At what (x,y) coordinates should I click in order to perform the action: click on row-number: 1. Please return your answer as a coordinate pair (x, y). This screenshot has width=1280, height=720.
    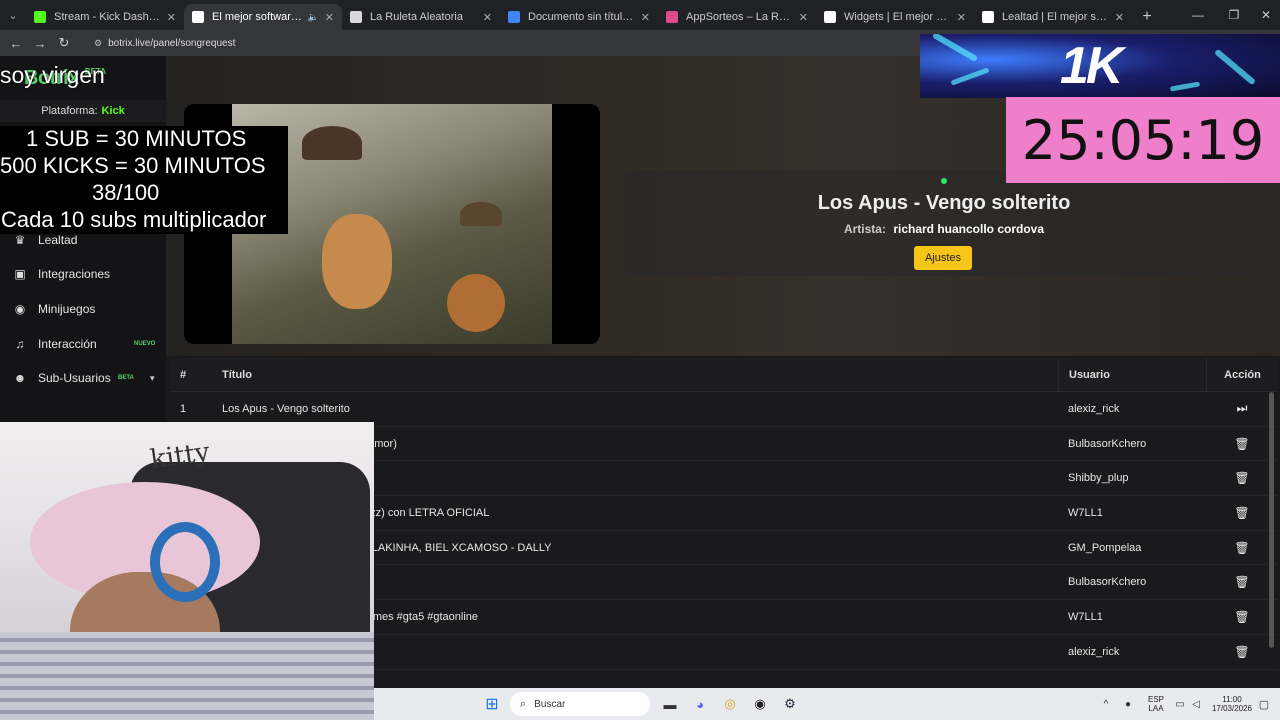
    Looking at the image, I should click on (183, 408).